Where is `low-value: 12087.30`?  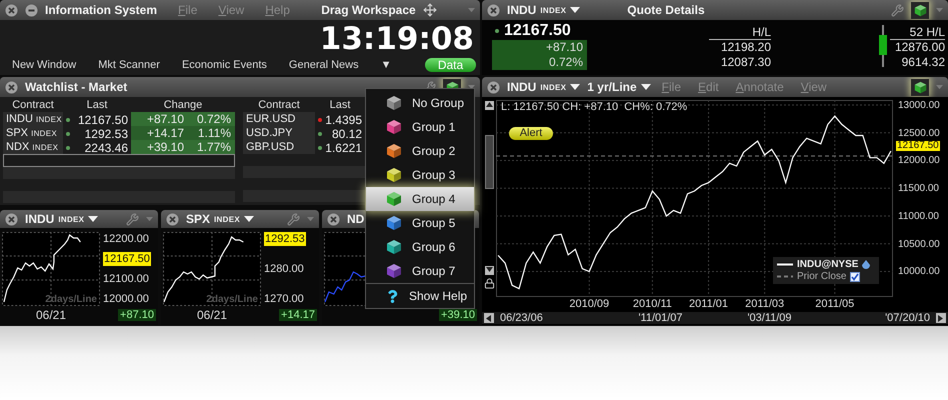 low-value: 12087.30 is located at coordinates (745, 62).